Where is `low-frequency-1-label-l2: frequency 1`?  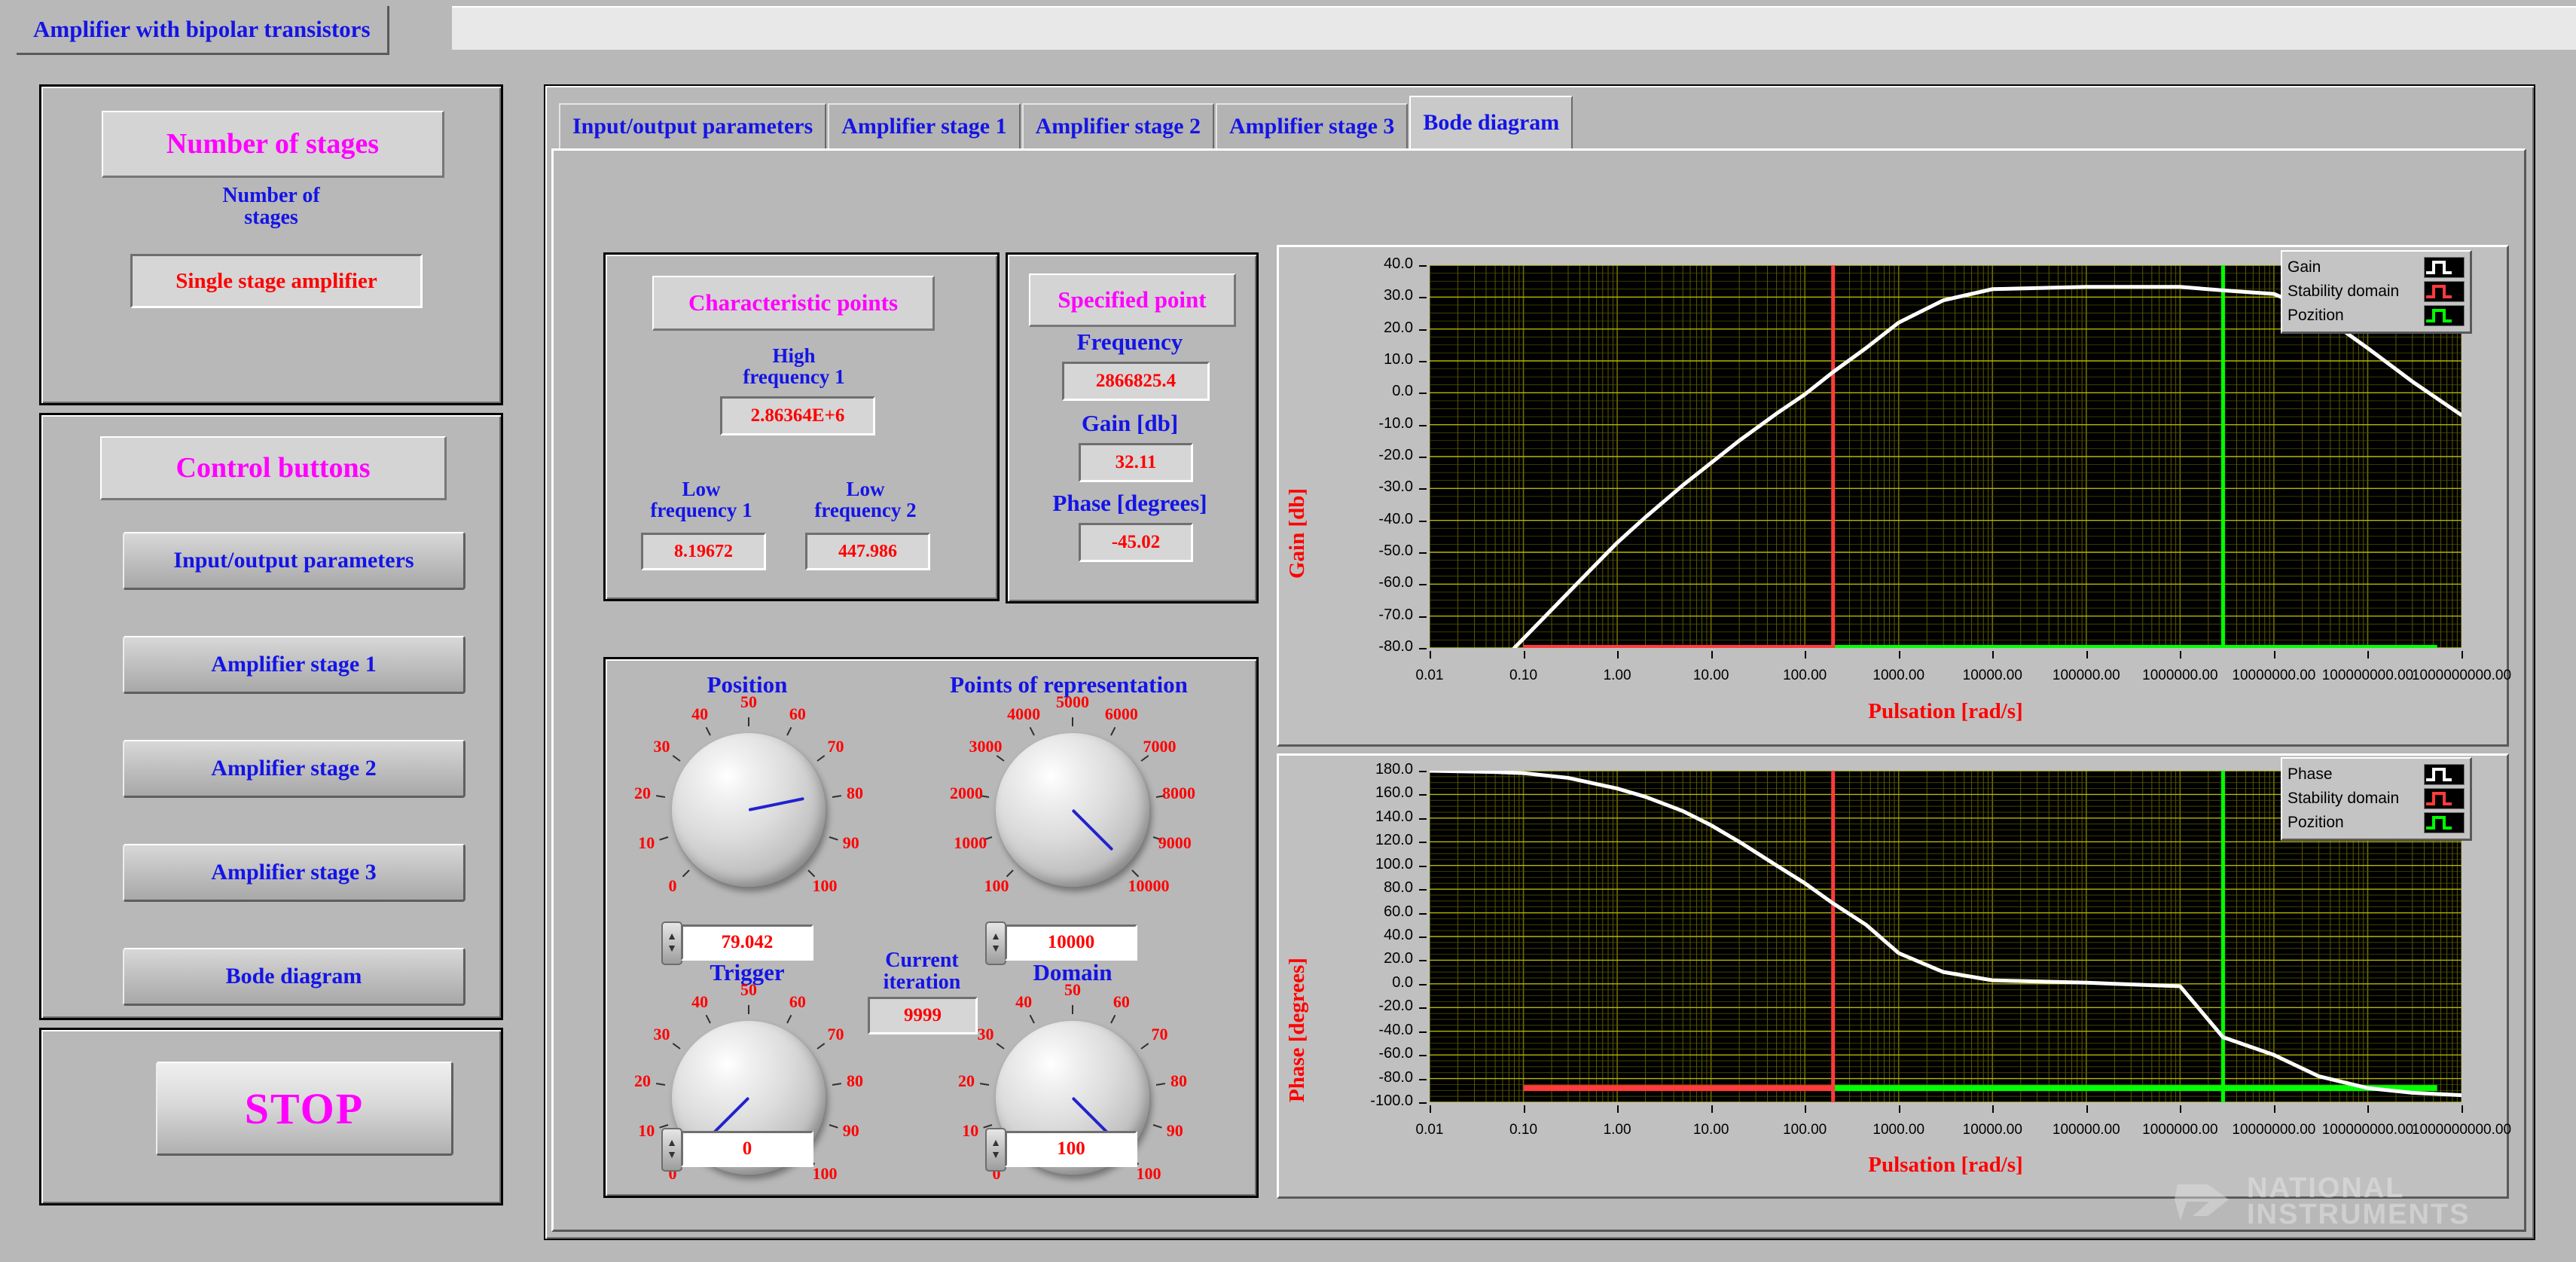 low-frequency-1-label-l2: frequency 1 is located at coordinates (701, 510).